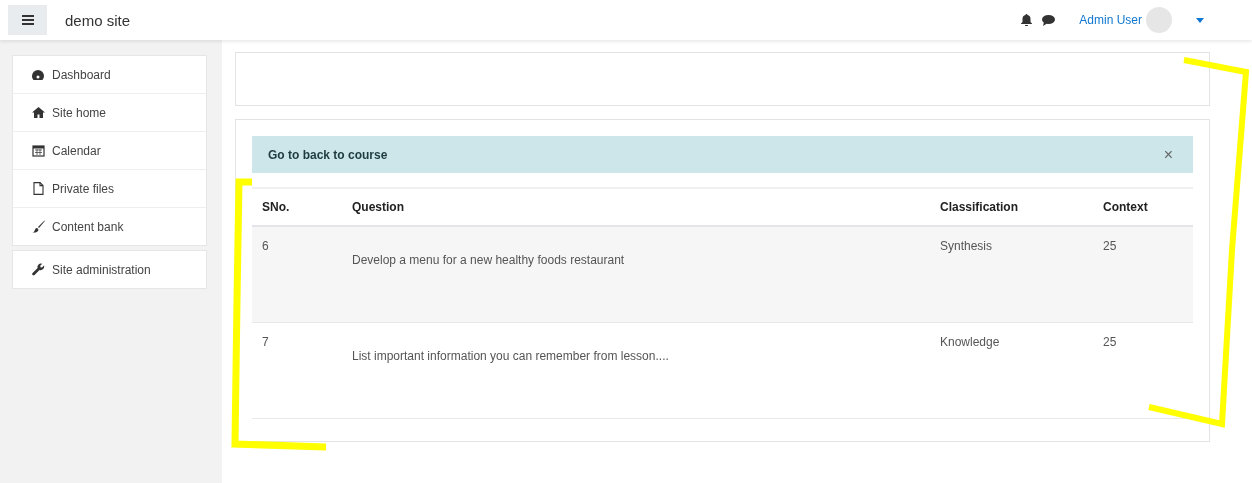 The width and height of the screenshot is (1252, 483). What do you see at coordinates (98, 20) in the screenshot?
I see `site-name: demo site` at bounding box center [98, 20].